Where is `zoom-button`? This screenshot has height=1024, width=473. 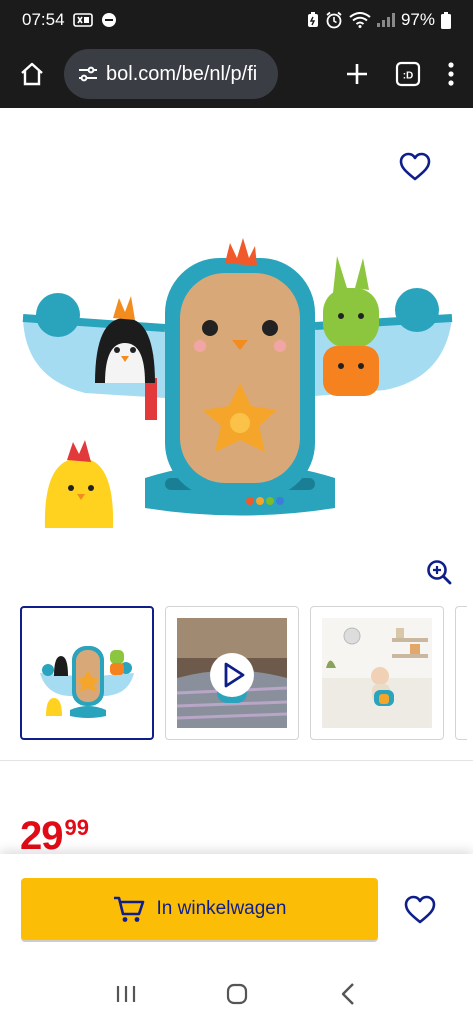
zoom-button is located at coordinates (439, 572).